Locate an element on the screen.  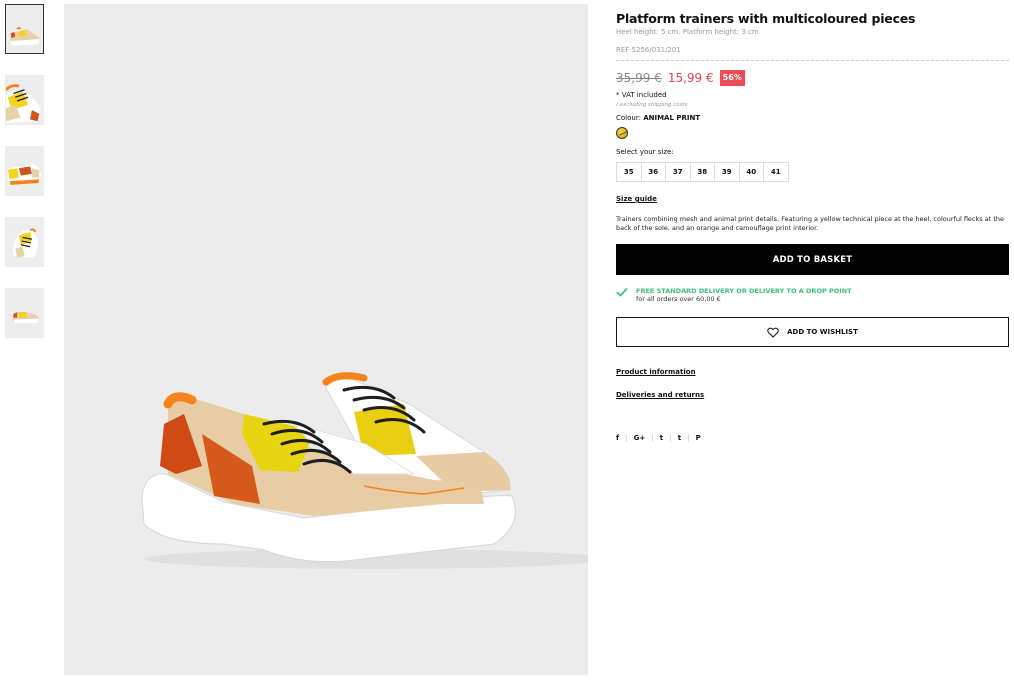
vat-note: * VAT included is located at coordinates (641, 95).